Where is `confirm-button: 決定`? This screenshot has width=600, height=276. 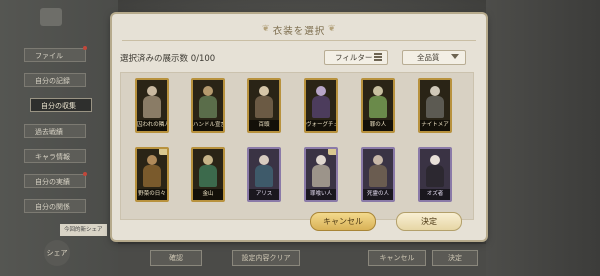 confirm-button: 決定 is located at coordinates (429, 221).